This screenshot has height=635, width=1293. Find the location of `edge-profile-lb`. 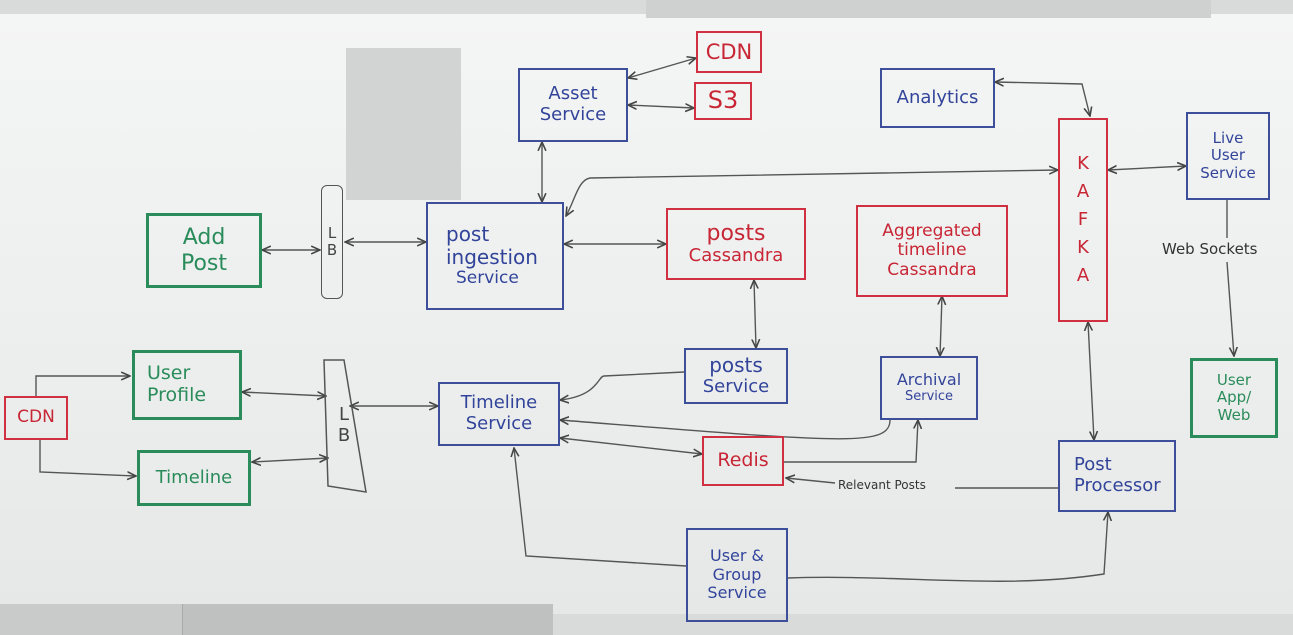

edge-profile-lb is located at coordinates (284, 394).